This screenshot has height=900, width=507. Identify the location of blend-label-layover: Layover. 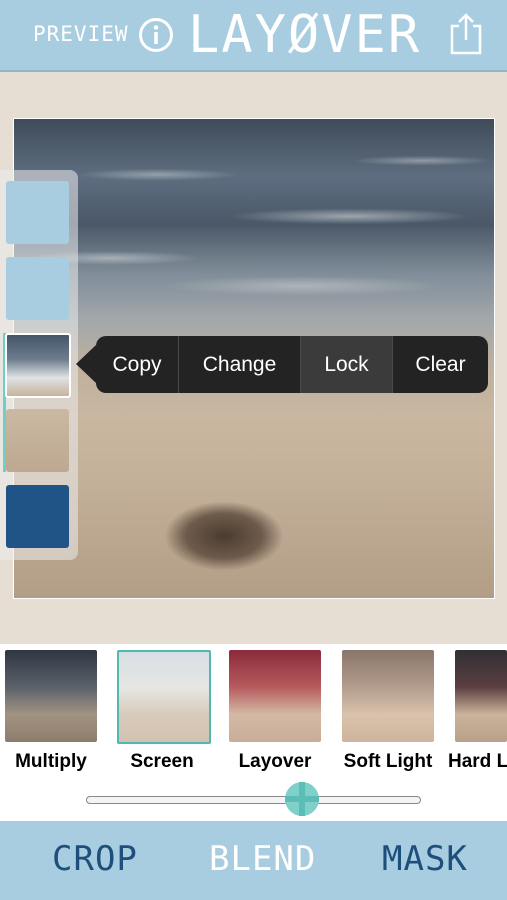
(275, 761).